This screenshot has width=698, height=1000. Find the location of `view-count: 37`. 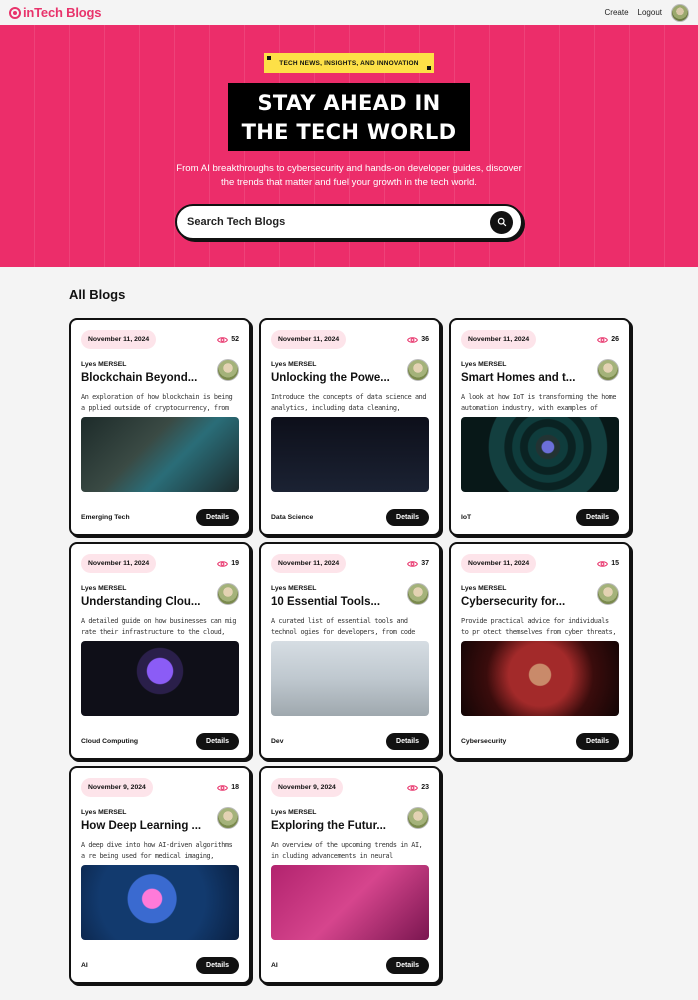

view-count: 37 is located at coordinates (418, 564).